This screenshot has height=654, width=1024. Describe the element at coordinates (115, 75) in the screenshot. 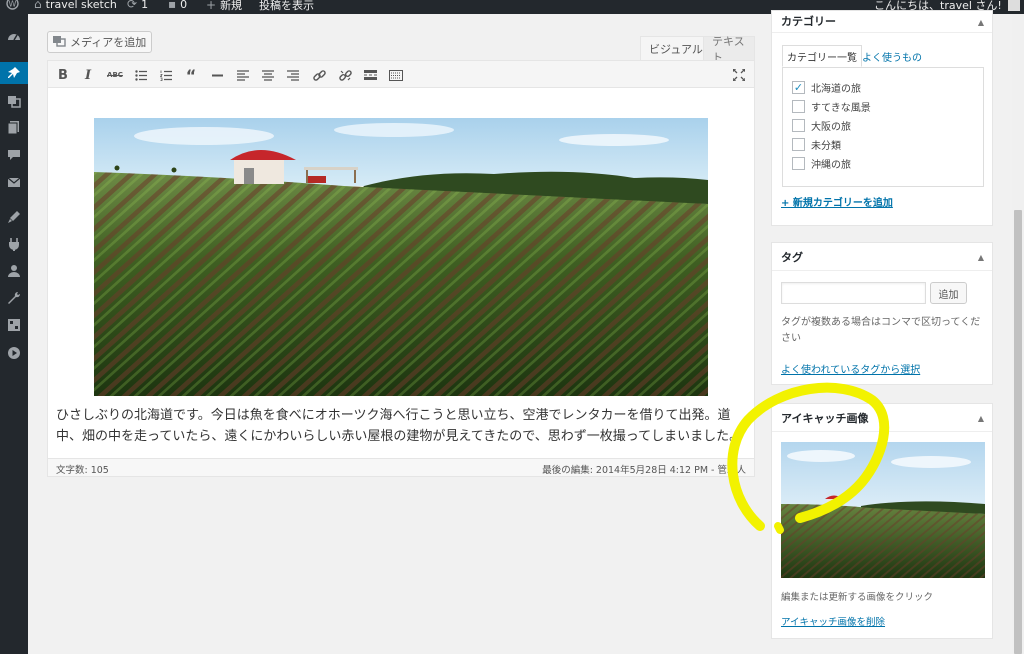

I see `strikethrough-icon: ABC` at that location.